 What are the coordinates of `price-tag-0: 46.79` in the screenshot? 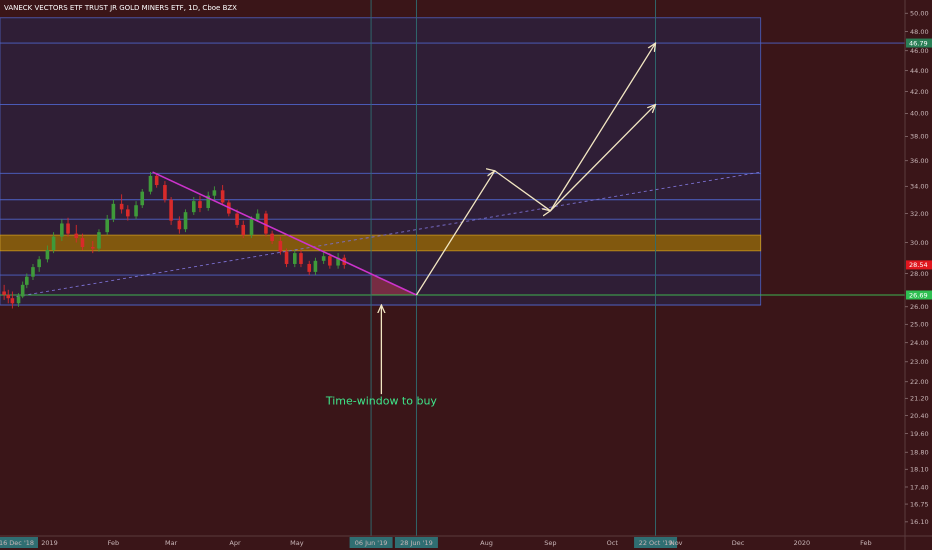 It's located at (919, 43).